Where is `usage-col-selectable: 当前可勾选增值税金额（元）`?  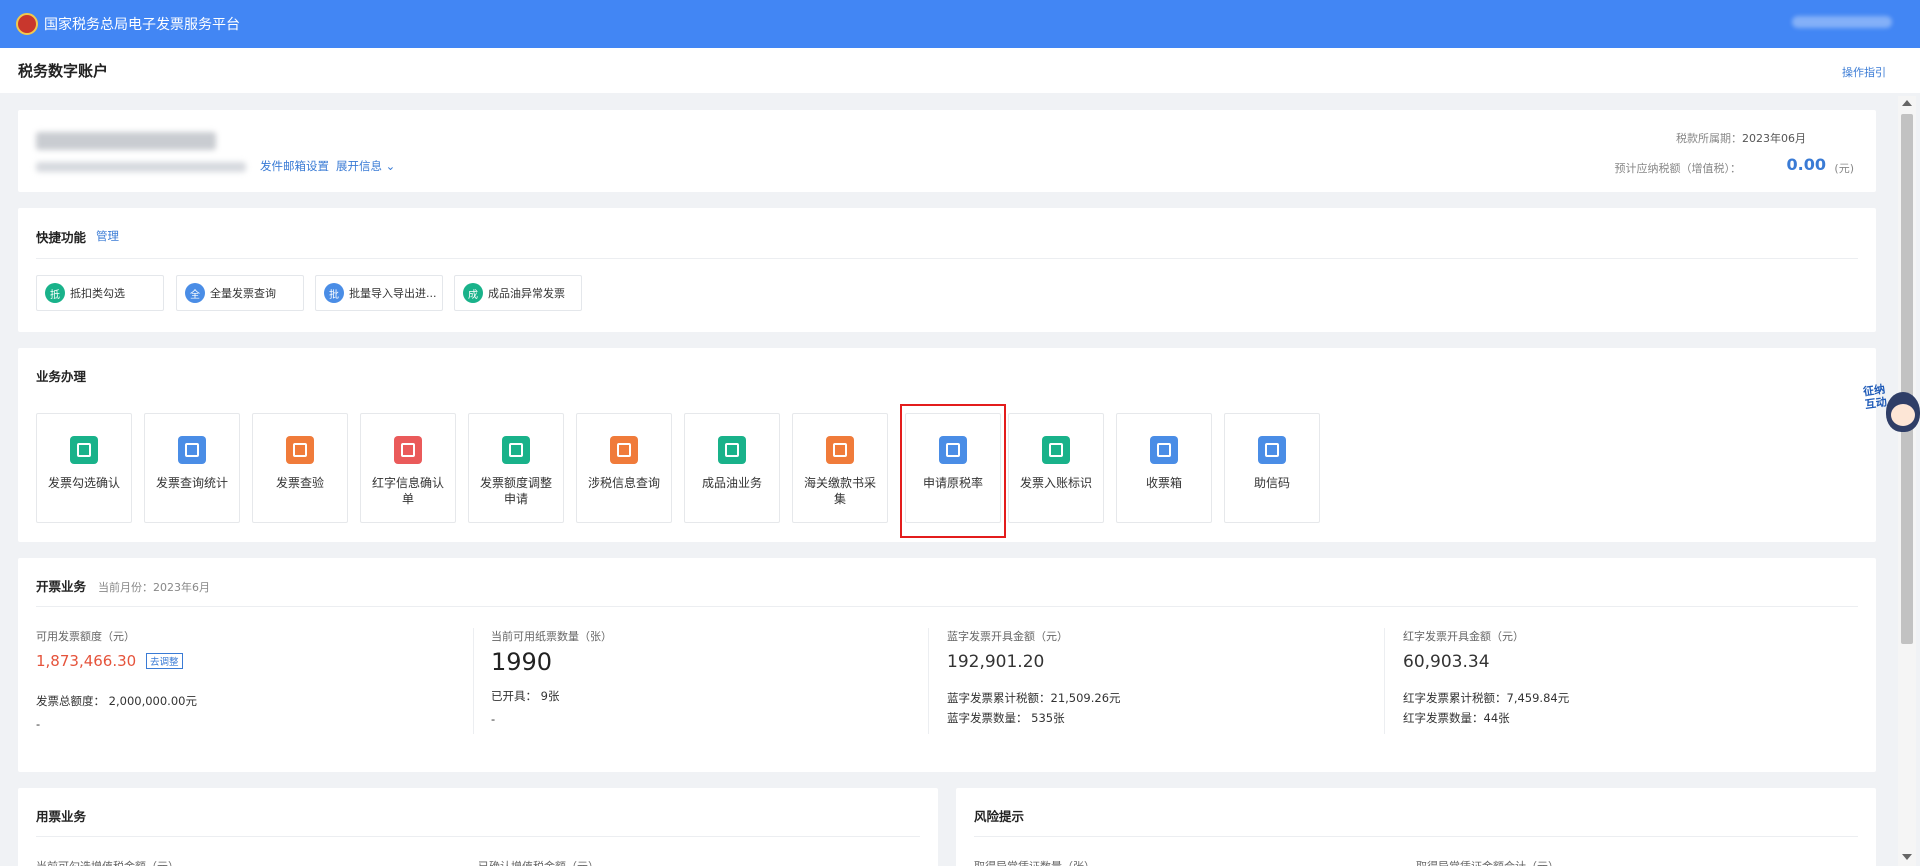
usage-col-selectable: 当前可勾选增值税金额（元） is located at coordinates (107, 862).